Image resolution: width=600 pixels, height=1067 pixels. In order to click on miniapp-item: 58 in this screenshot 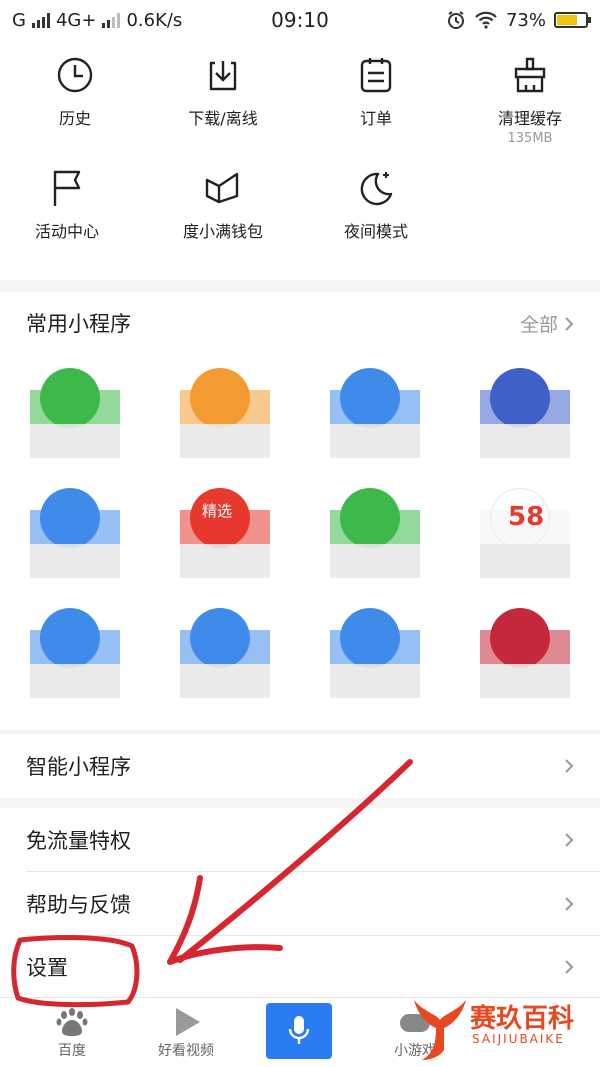, I will do `click(525, 533)`.